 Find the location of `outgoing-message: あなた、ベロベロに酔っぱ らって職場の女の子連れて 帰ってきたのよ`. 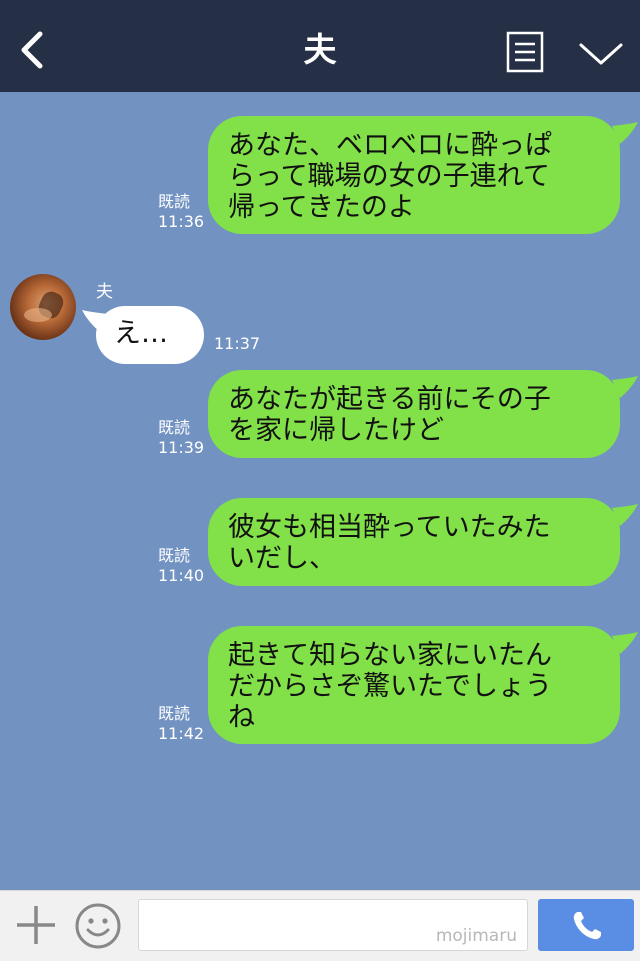

outgoing-message: あなた、ベロベロに酔っぱ らって職場の女の子連れて 帰ってきたのよ is located at coordinates (414, 175).